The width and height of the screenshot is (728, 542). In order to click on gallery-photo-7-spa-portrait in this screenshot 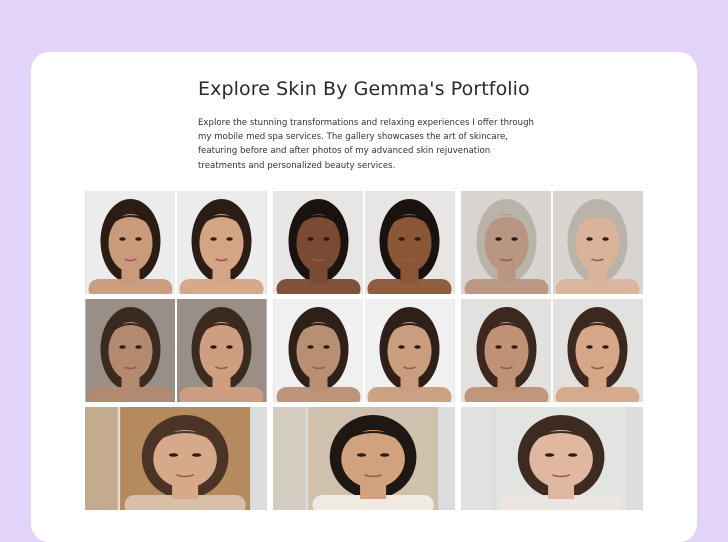, I will do `click(176, 458)`.